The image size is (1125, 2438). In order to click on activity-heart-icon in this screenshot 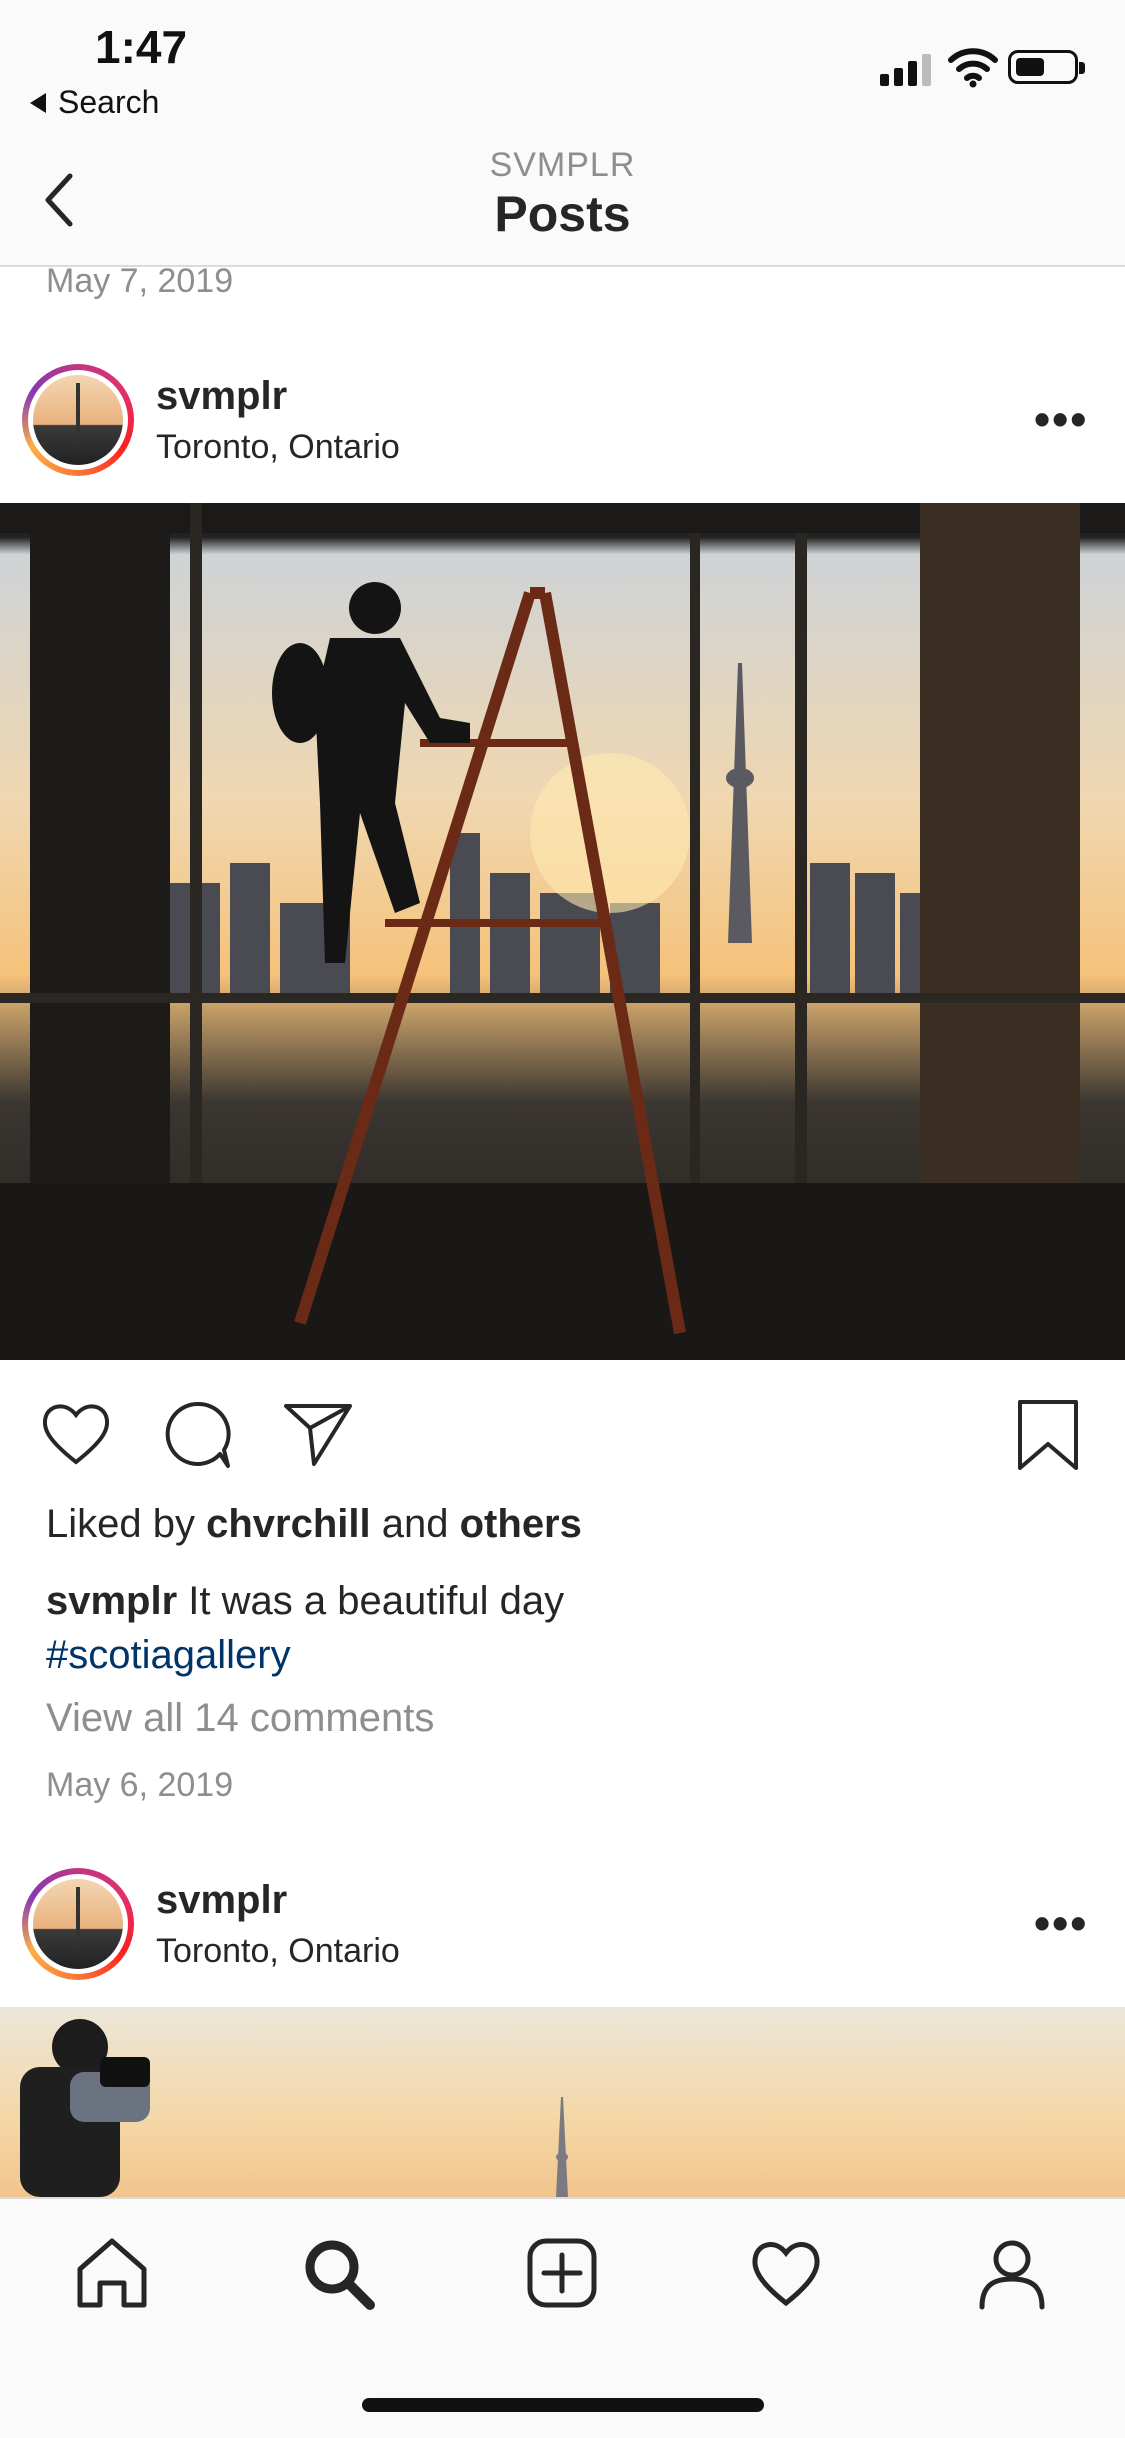, I will do `click(786, 2273)`.